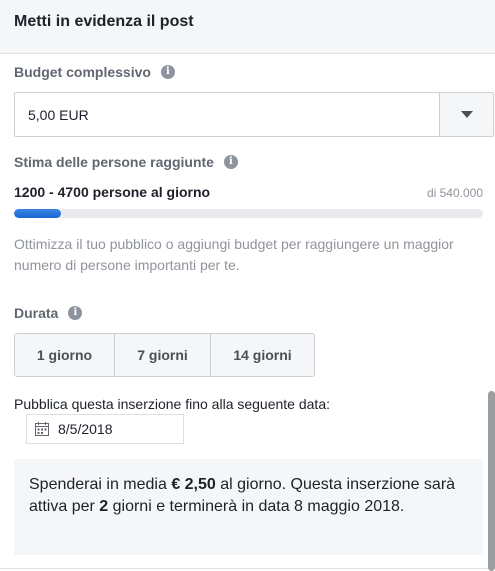 This screenshot has width=495, height=571. What do you see at coordinates (36, 313) in the screenshot?
I see `duration-label-text: Durata` at bounding box center [36, 313].